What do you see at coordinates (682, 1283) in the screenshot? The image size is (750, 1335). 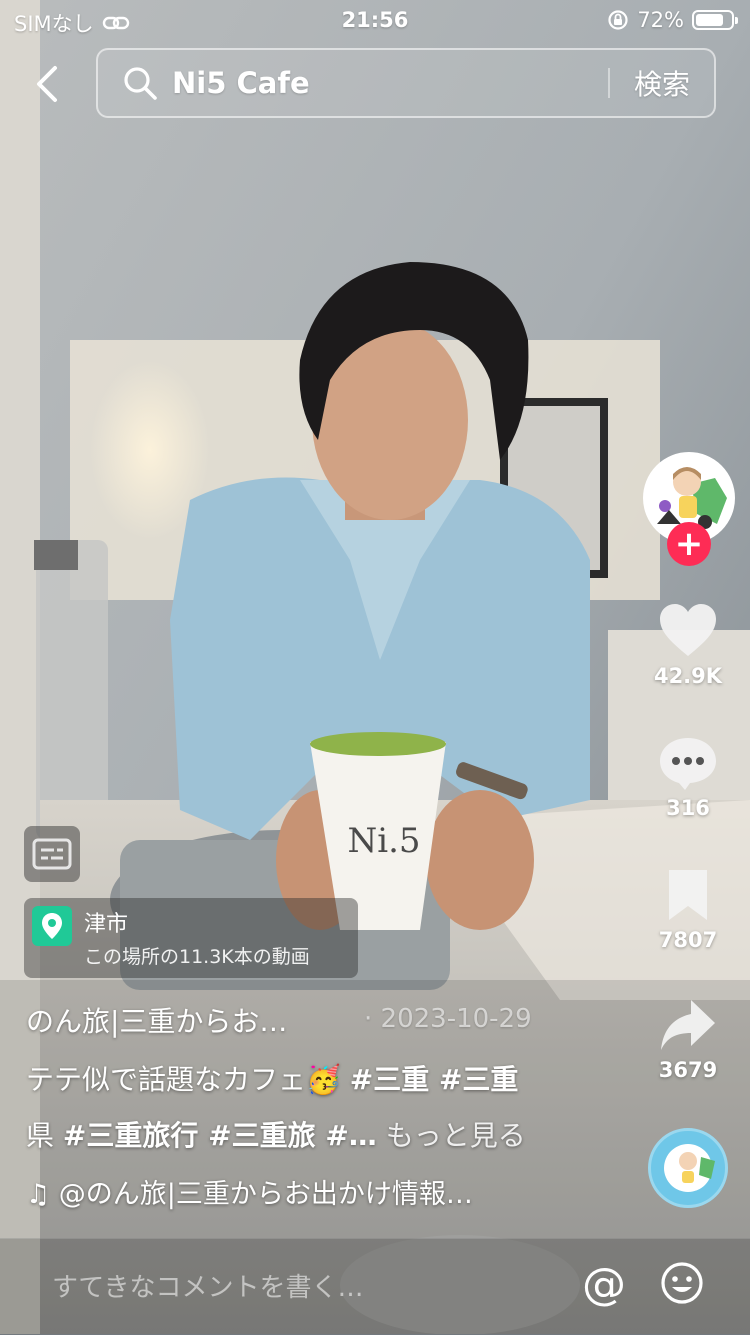 I see `emoji-icon` at bounding box center [682, 1283].